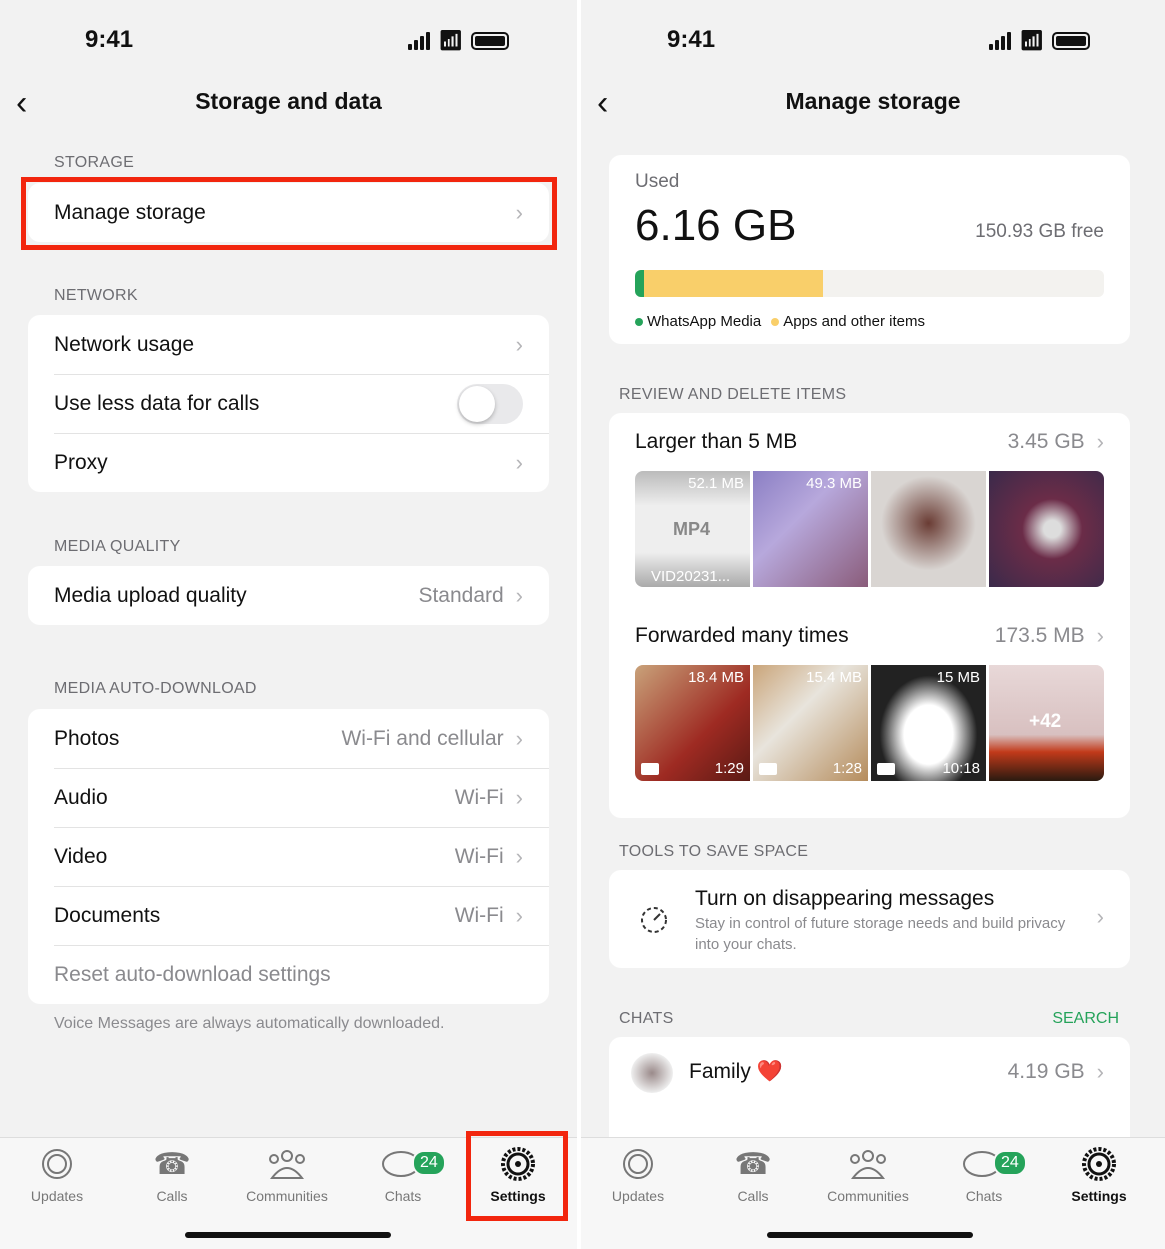 The height and width of the screenshot is (1249, 1165). I want to click on proxy-row: Proxy ›, so click(288, 462).